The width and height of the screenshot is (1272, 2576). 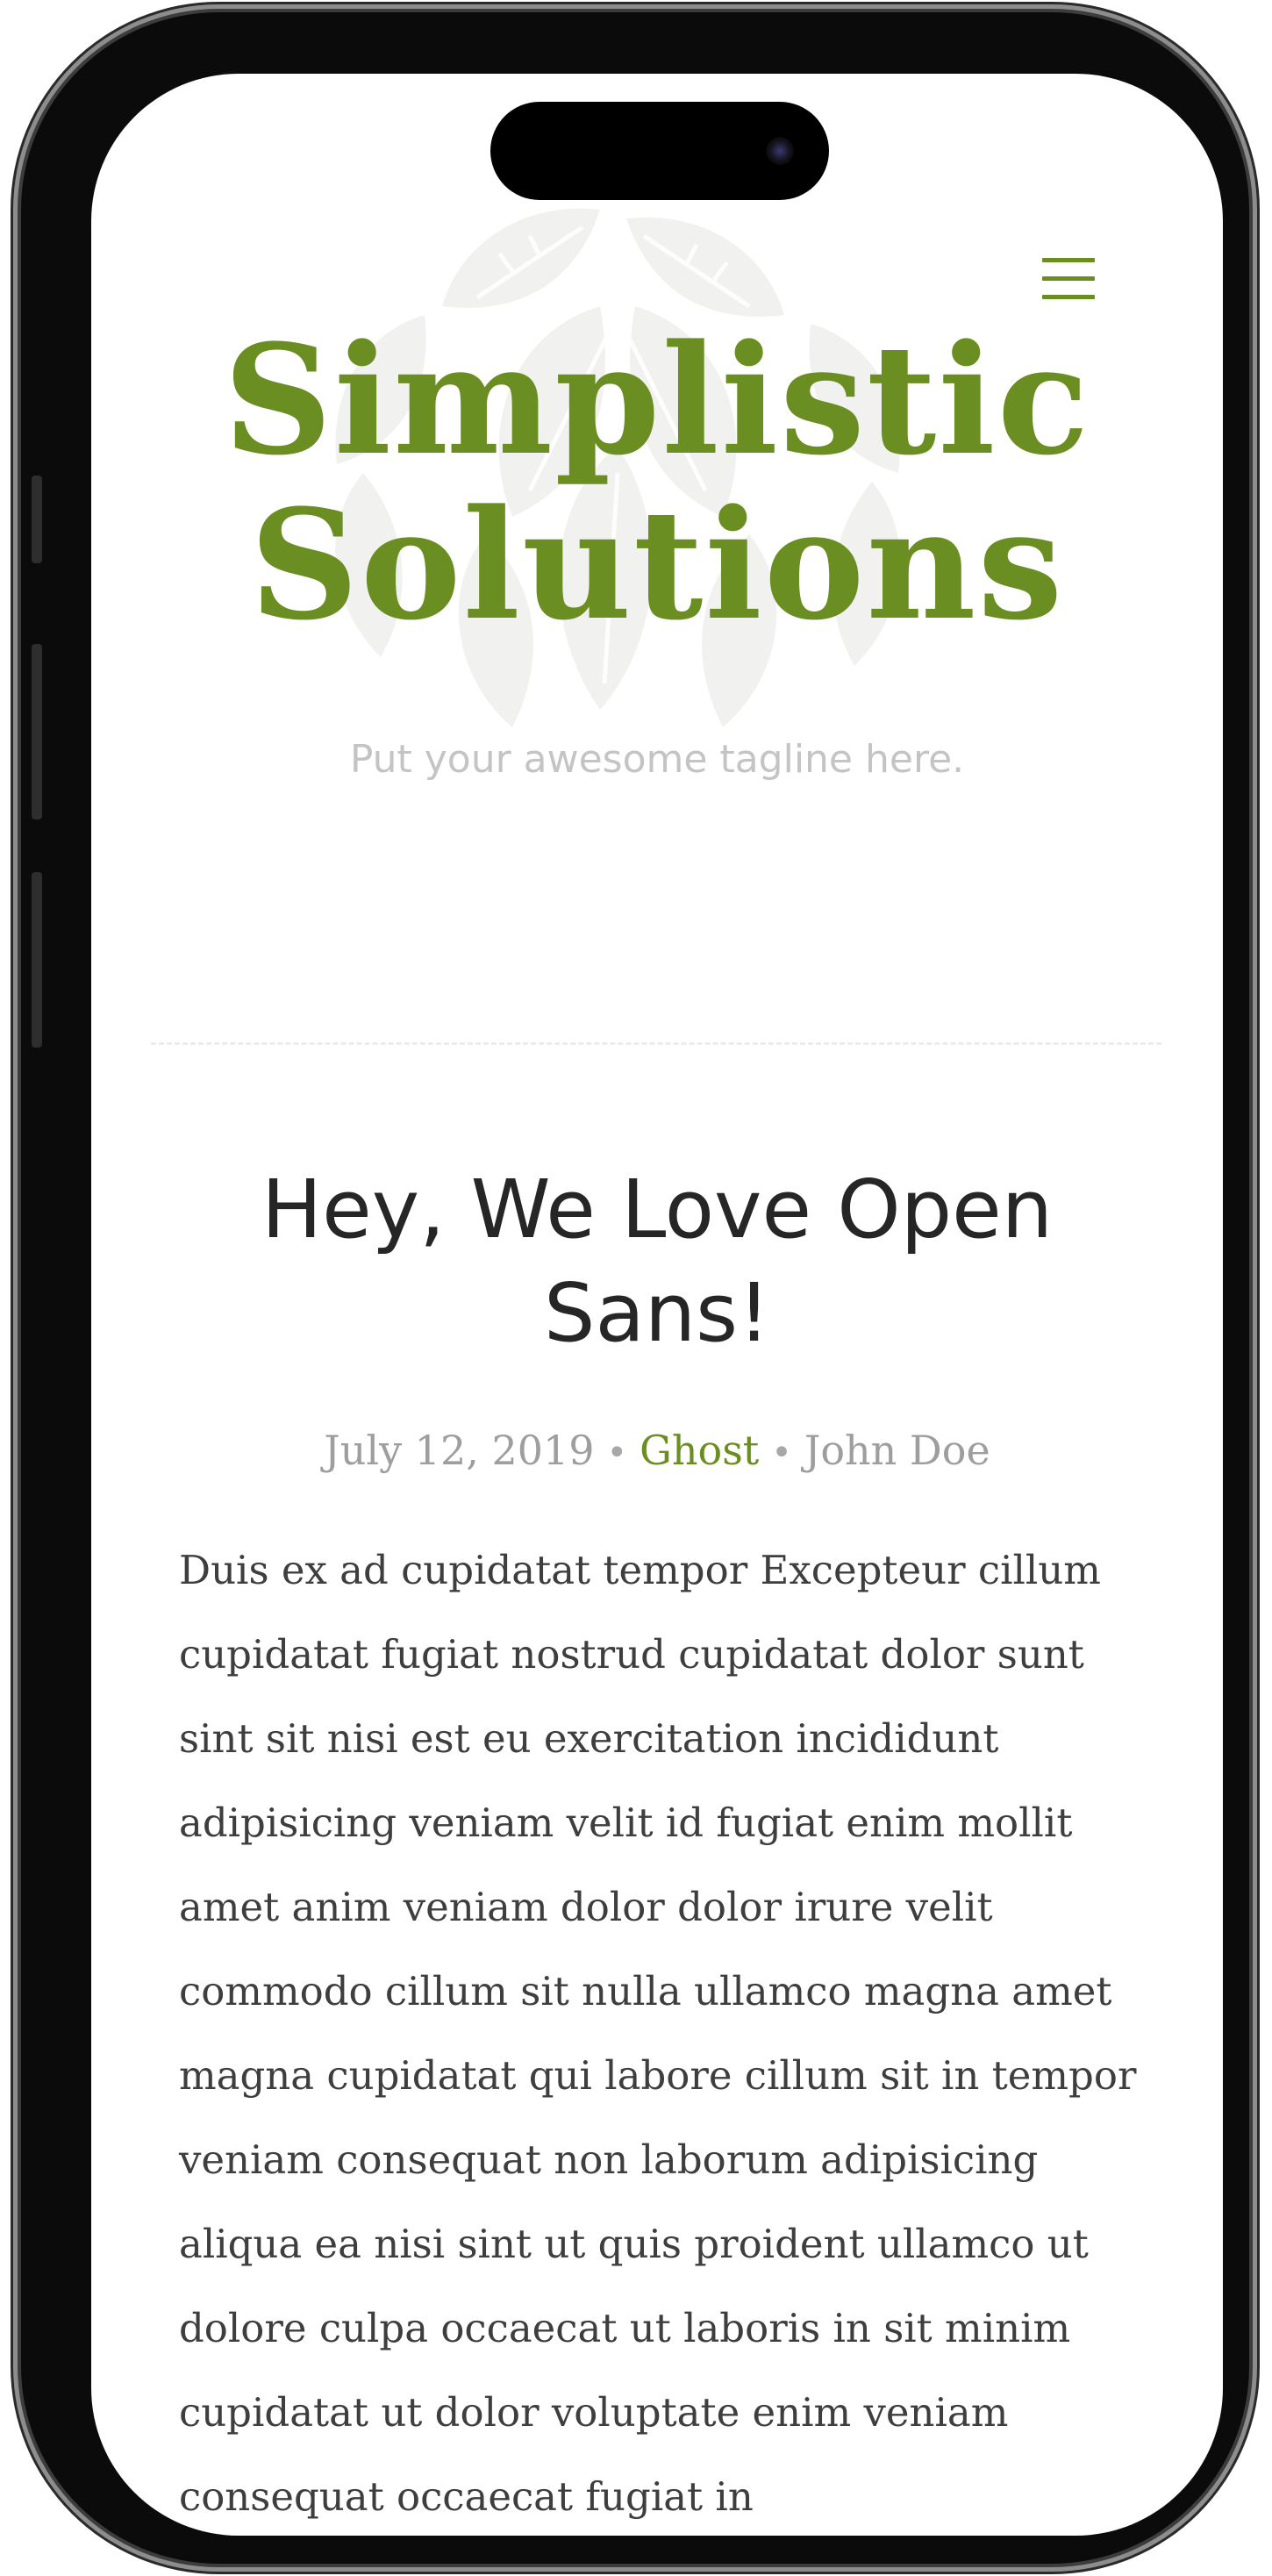 I want to click on post-date: July 12, 2019, so click(x=459, y=1450).